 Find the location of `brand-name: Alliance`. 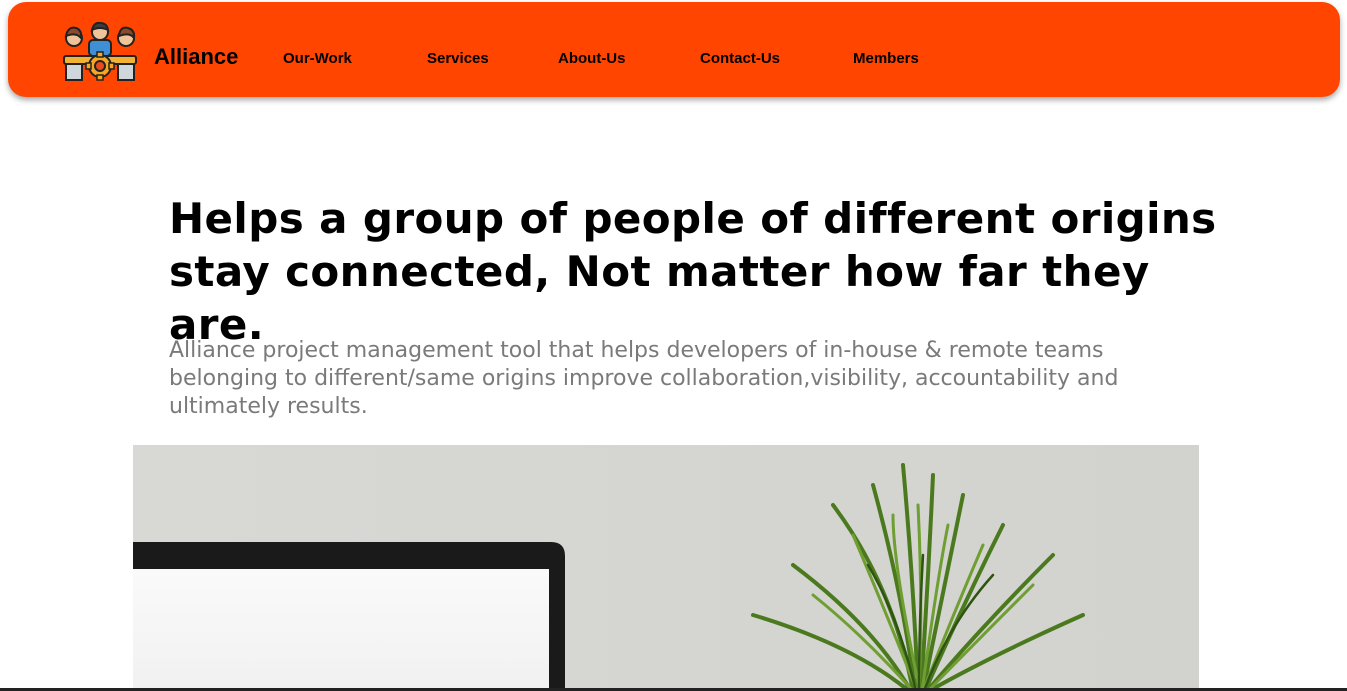

brand-name: Alliance is located at coordinates (196, 57).